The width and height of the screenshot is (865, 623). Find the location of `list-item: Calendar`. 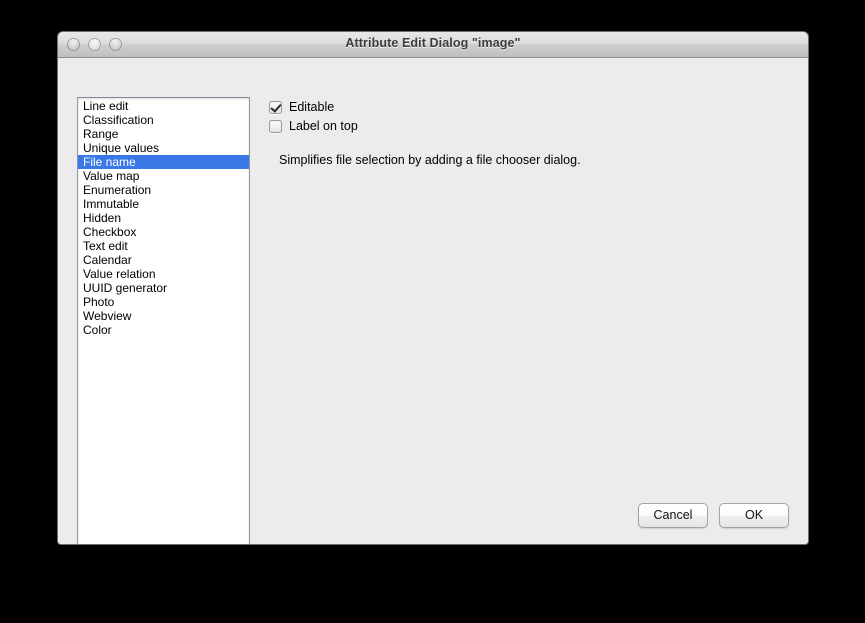

list-item: Calendar is located at coordinates (163, 260).